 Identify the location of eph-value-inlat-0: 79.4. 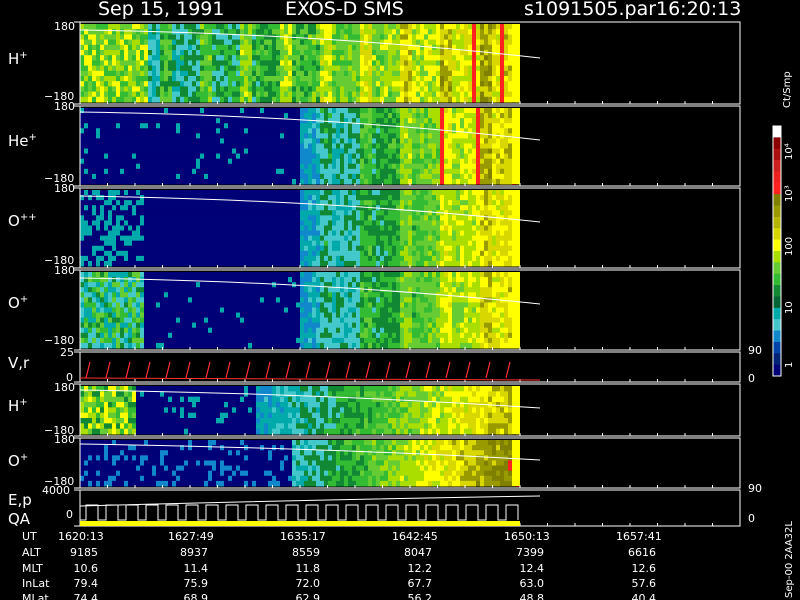
(86, 583).